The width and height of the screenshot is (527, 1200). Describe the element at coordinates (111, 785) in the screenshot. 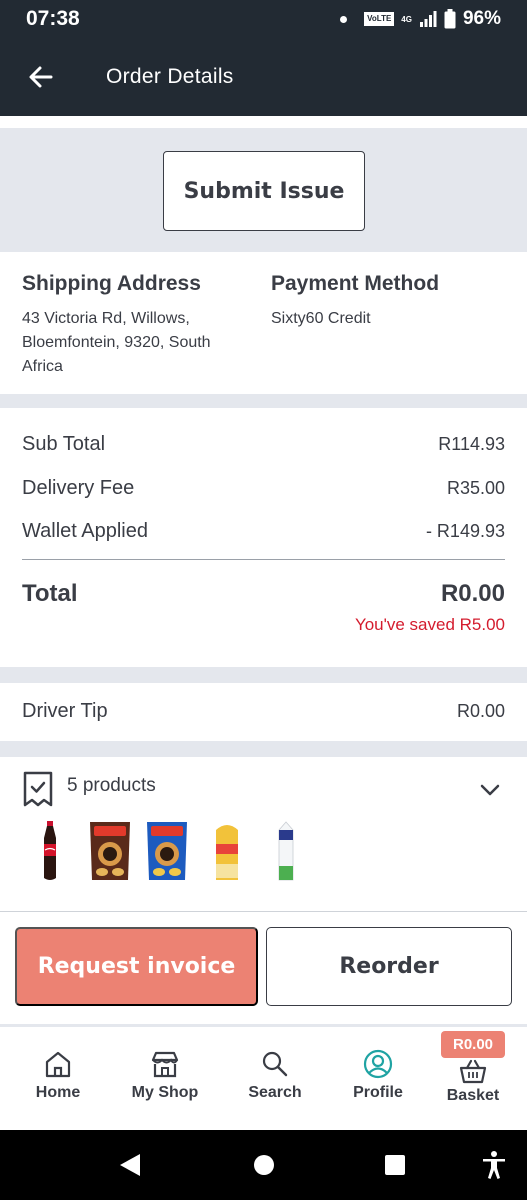

I see `products-count: 5 products` at that location.